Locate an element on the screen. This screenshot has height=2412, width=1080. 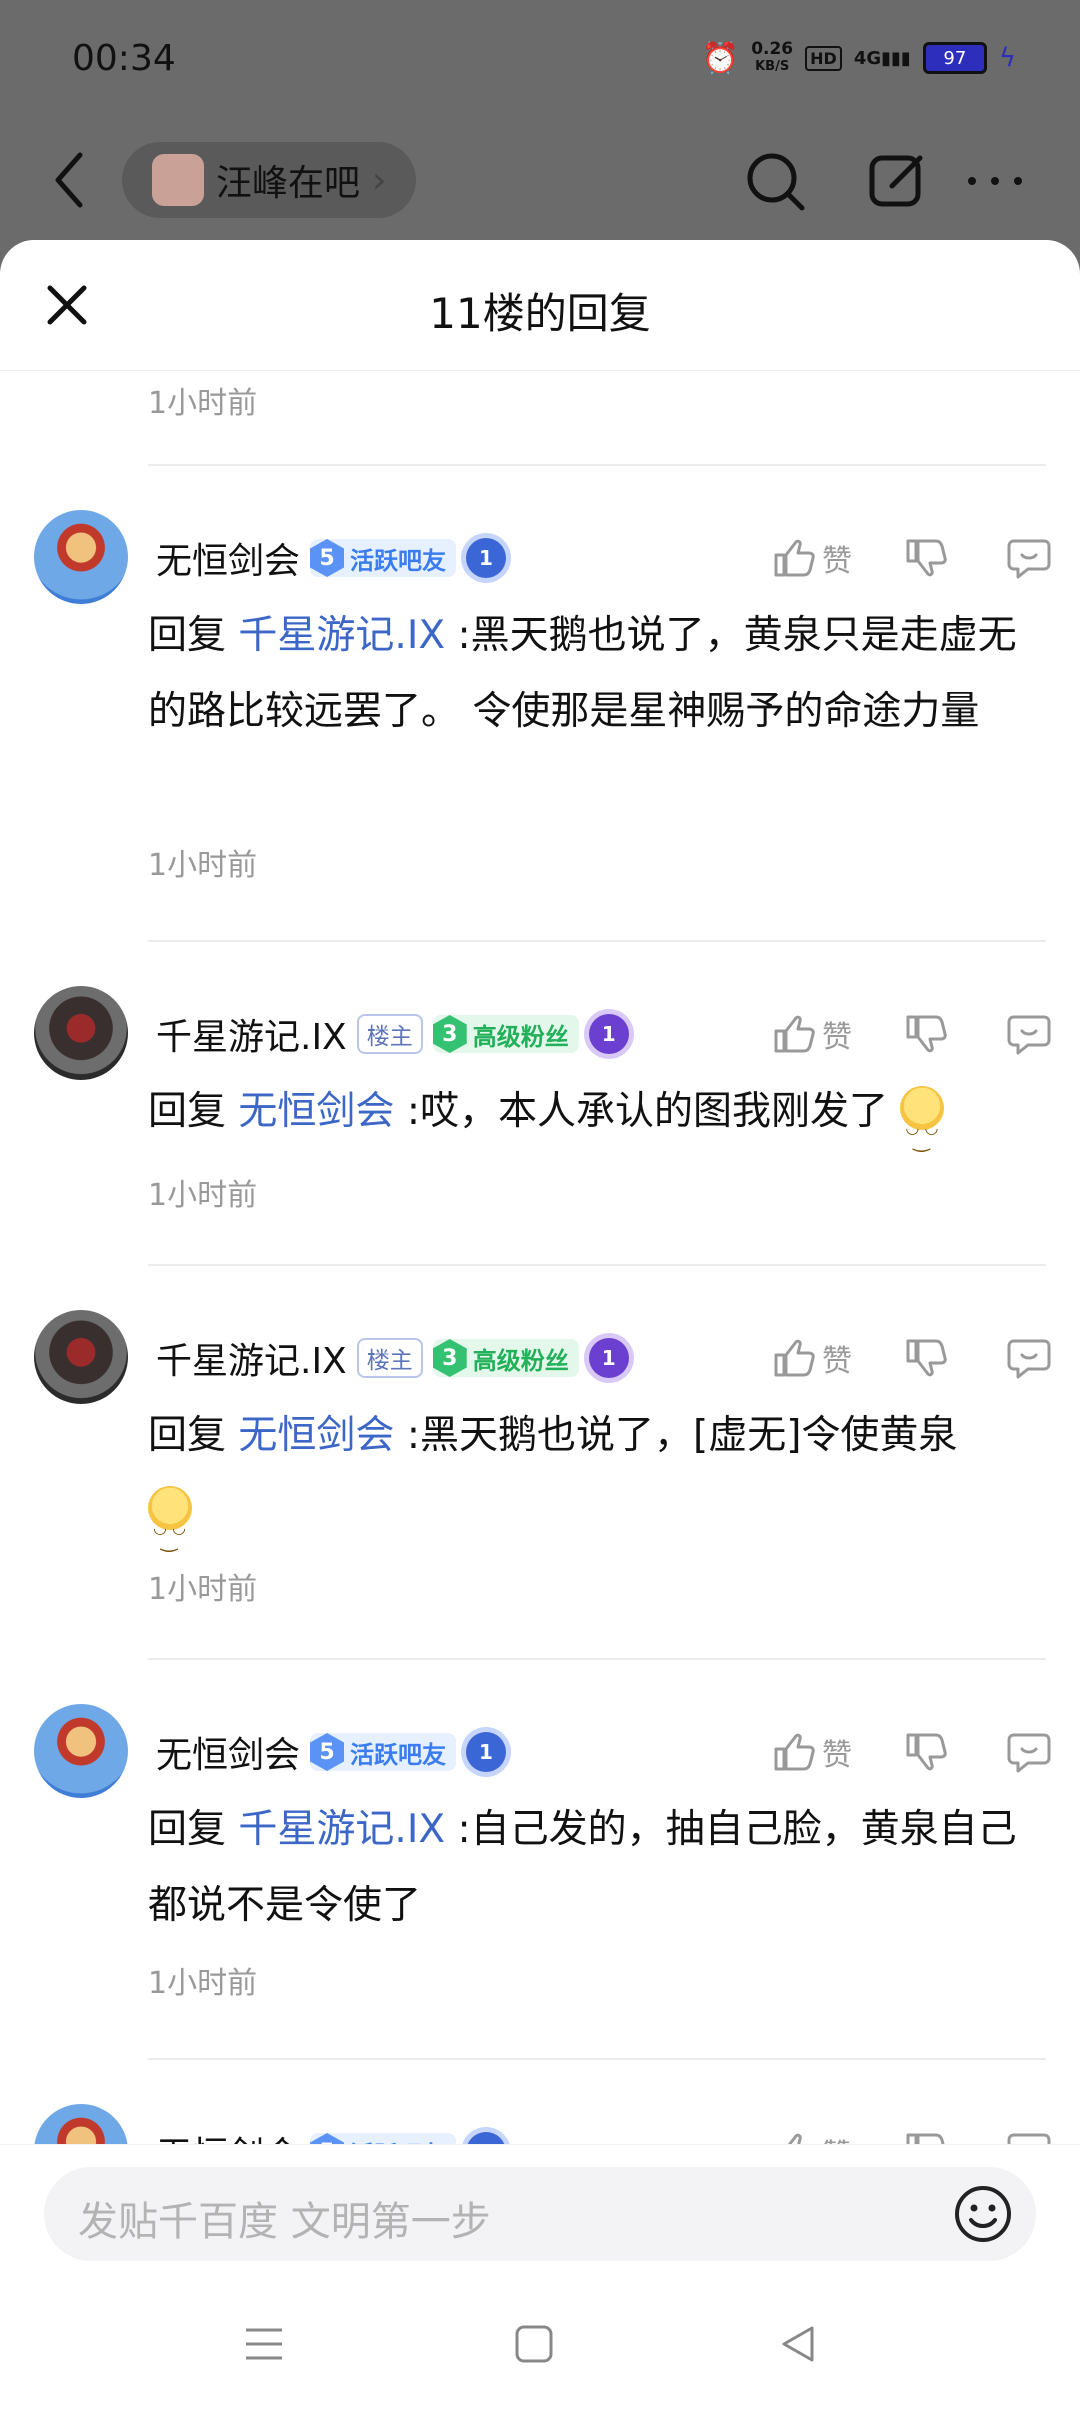
reply-input: 发贴千百度 文明第一步 is located at coordinates (540, 2214).